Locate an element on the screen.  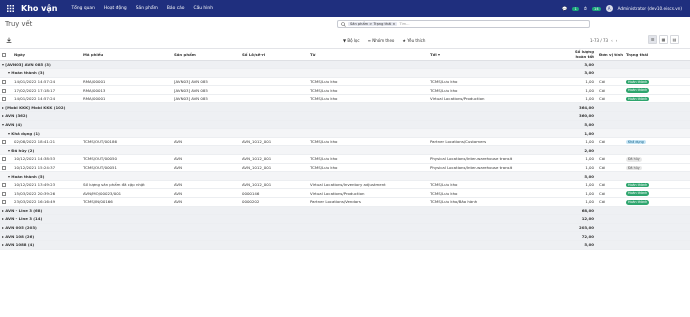
favorites-button: ★ Yêu thích is located at coordinates (413, 40).